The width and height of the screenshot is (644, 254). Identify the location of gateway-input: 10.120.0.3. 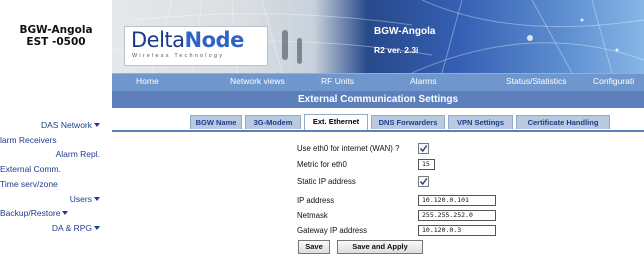
(457, 230).